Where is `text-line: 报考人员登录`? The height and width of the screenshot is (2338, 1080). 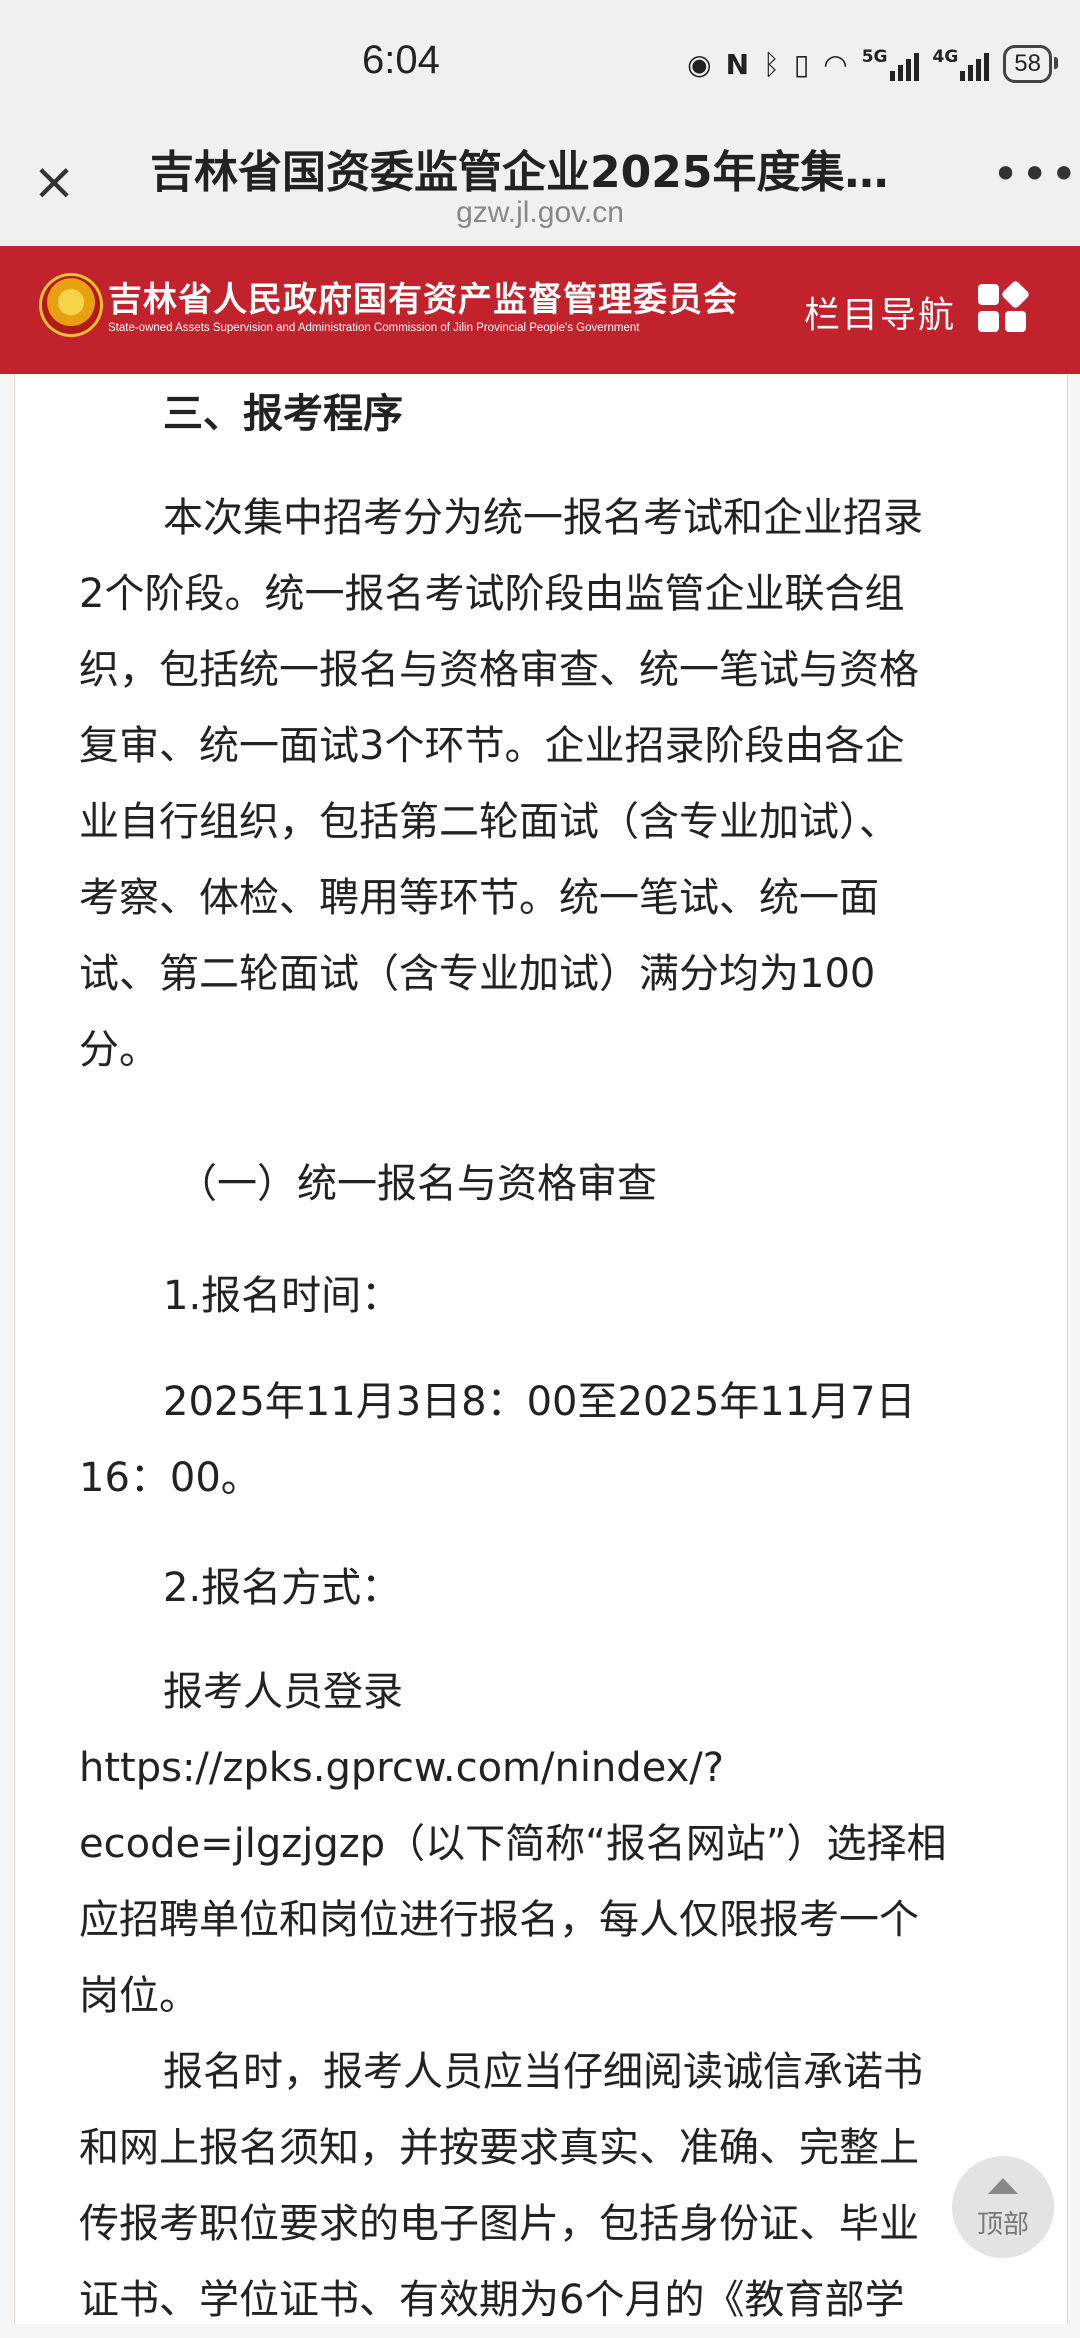
text-line: 报考人员登录 is located at coordinates (283, 1692).